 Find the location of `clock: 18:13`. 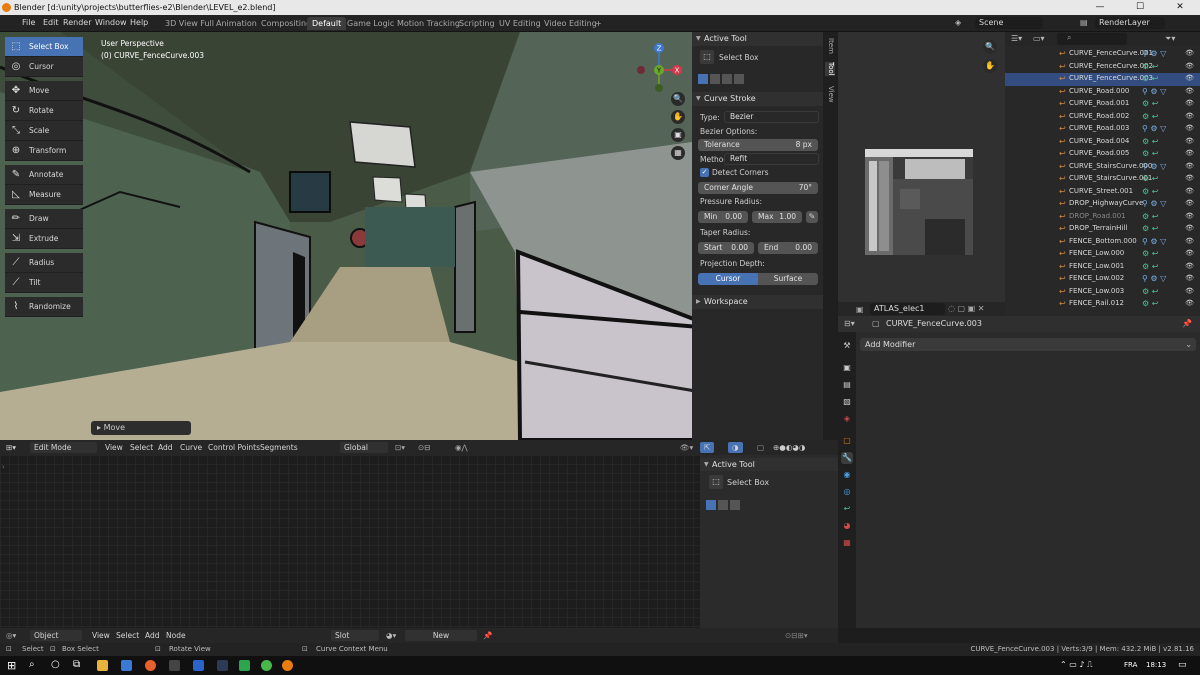

clock: 18:13 is located at coordinates (1156, 665).